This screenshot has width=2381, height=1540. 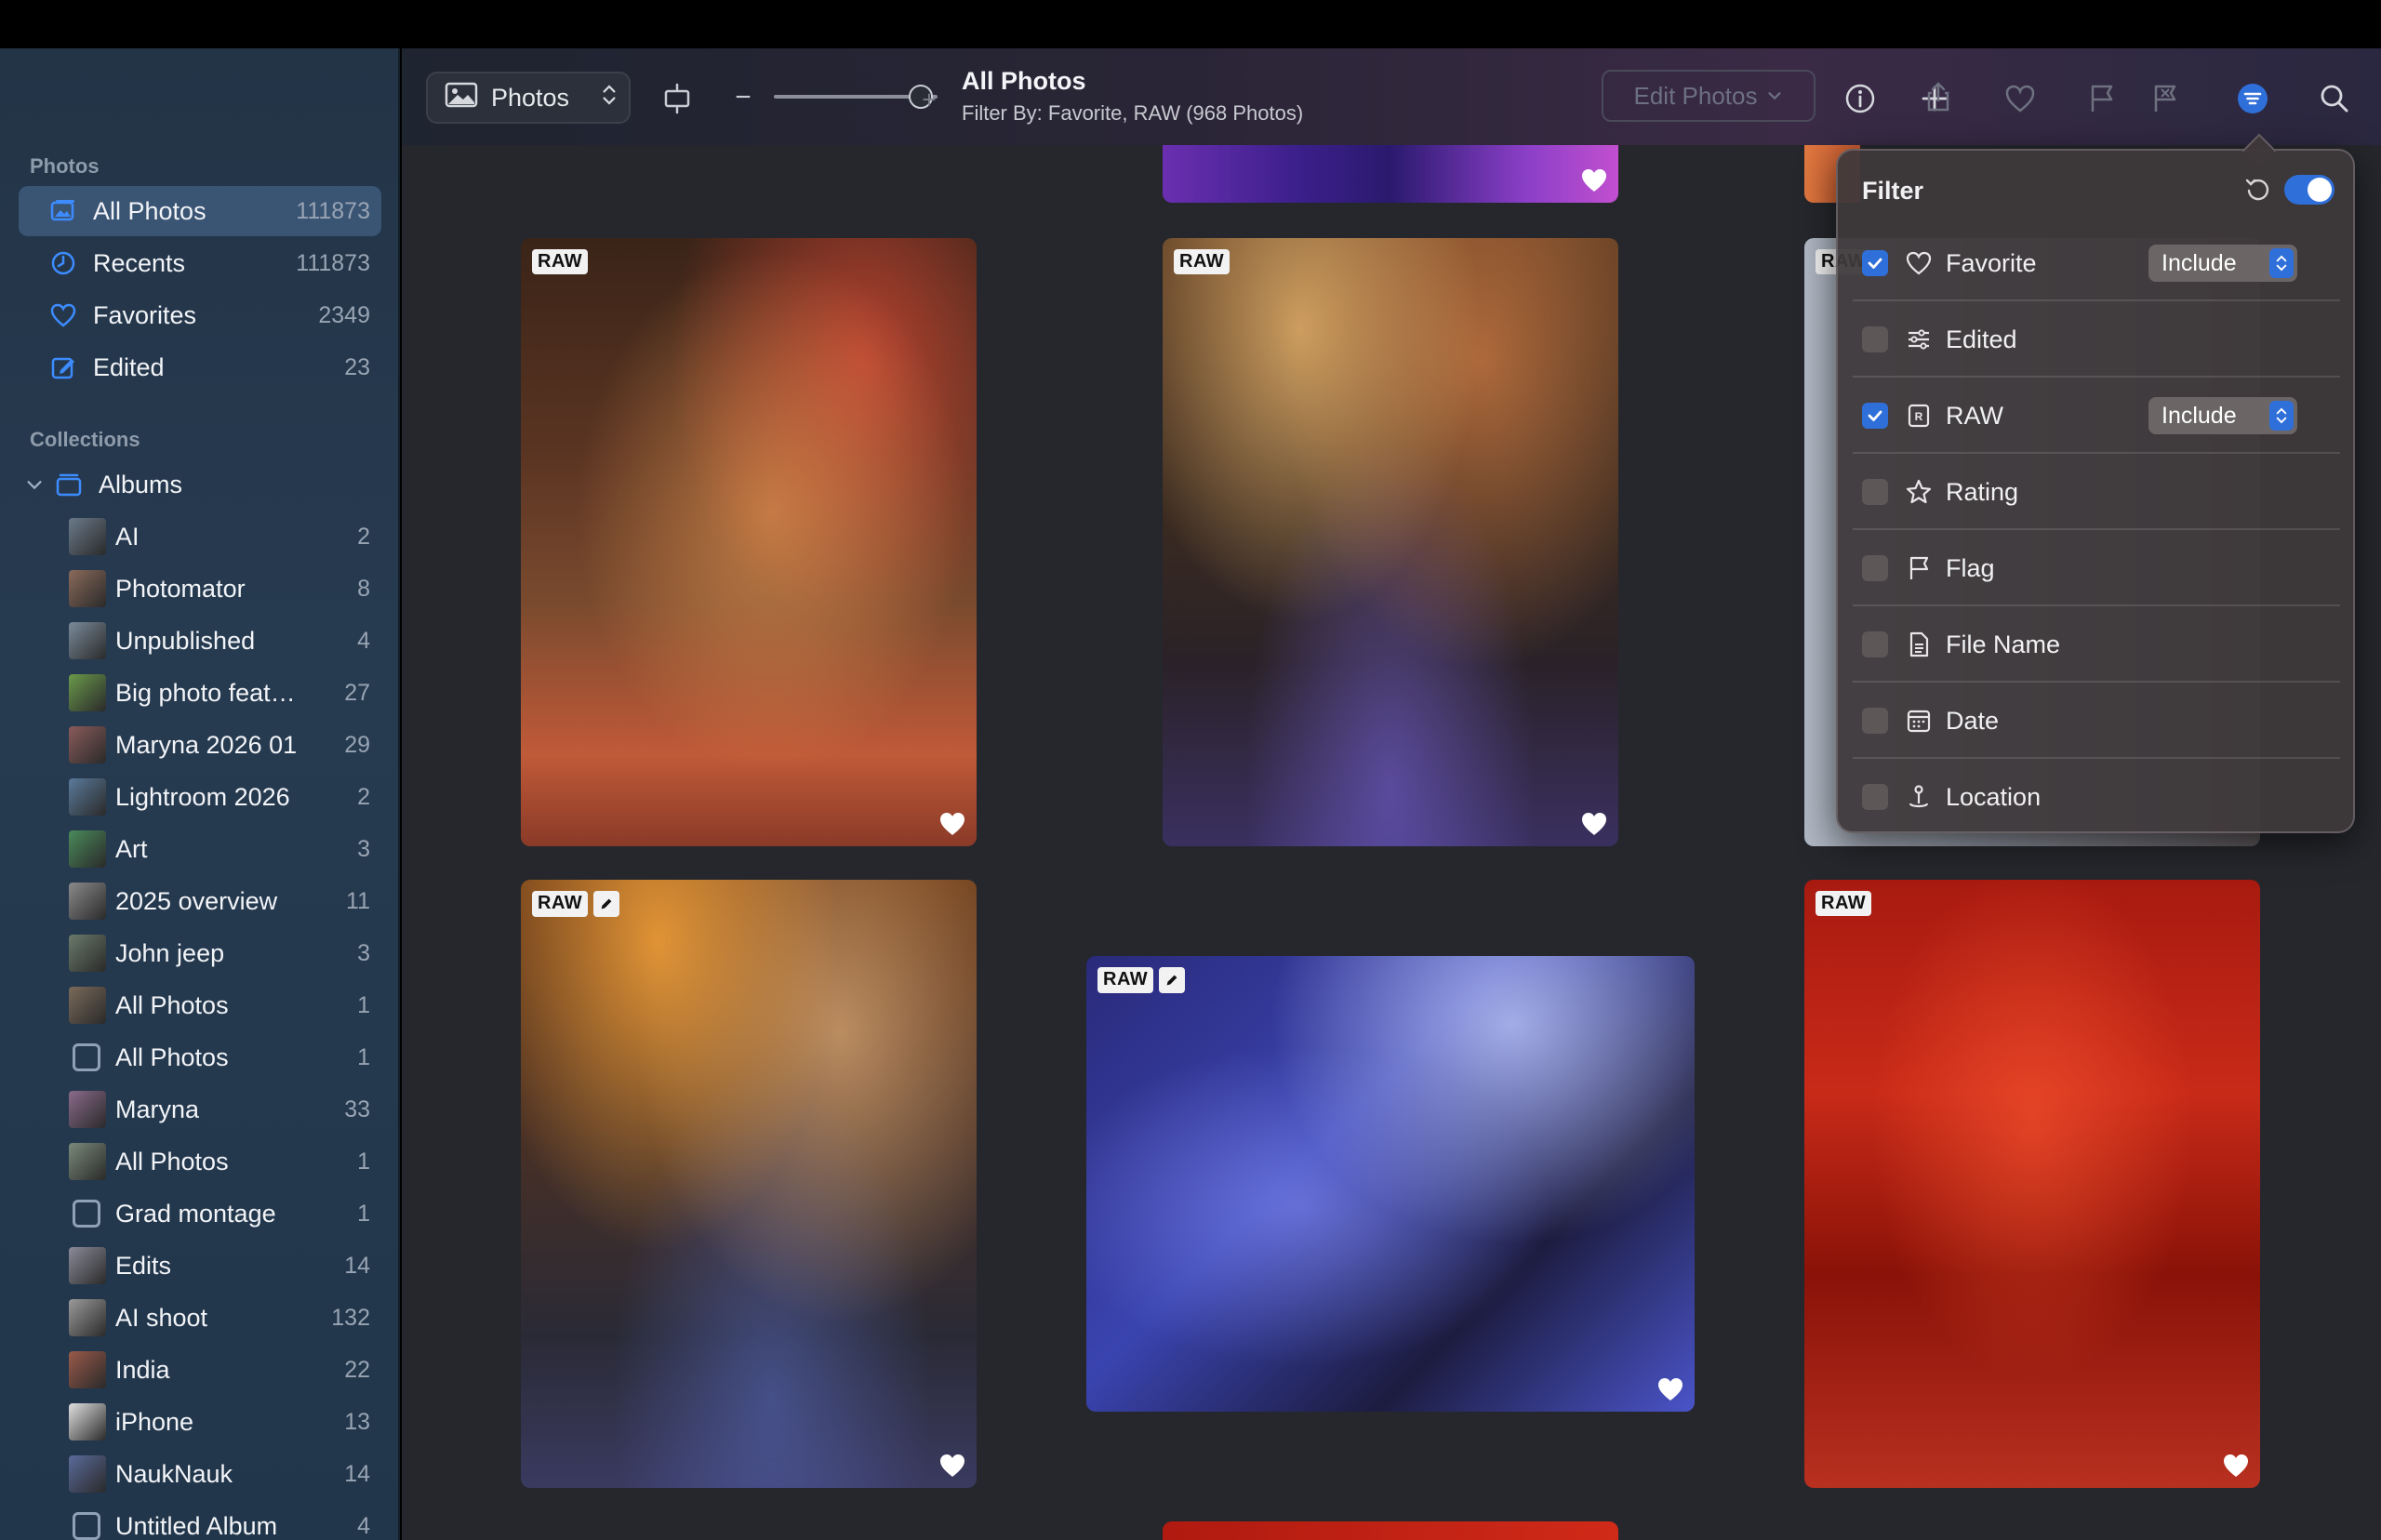 I want to click on zoom-out-button: −, so click(x=743, y=97).